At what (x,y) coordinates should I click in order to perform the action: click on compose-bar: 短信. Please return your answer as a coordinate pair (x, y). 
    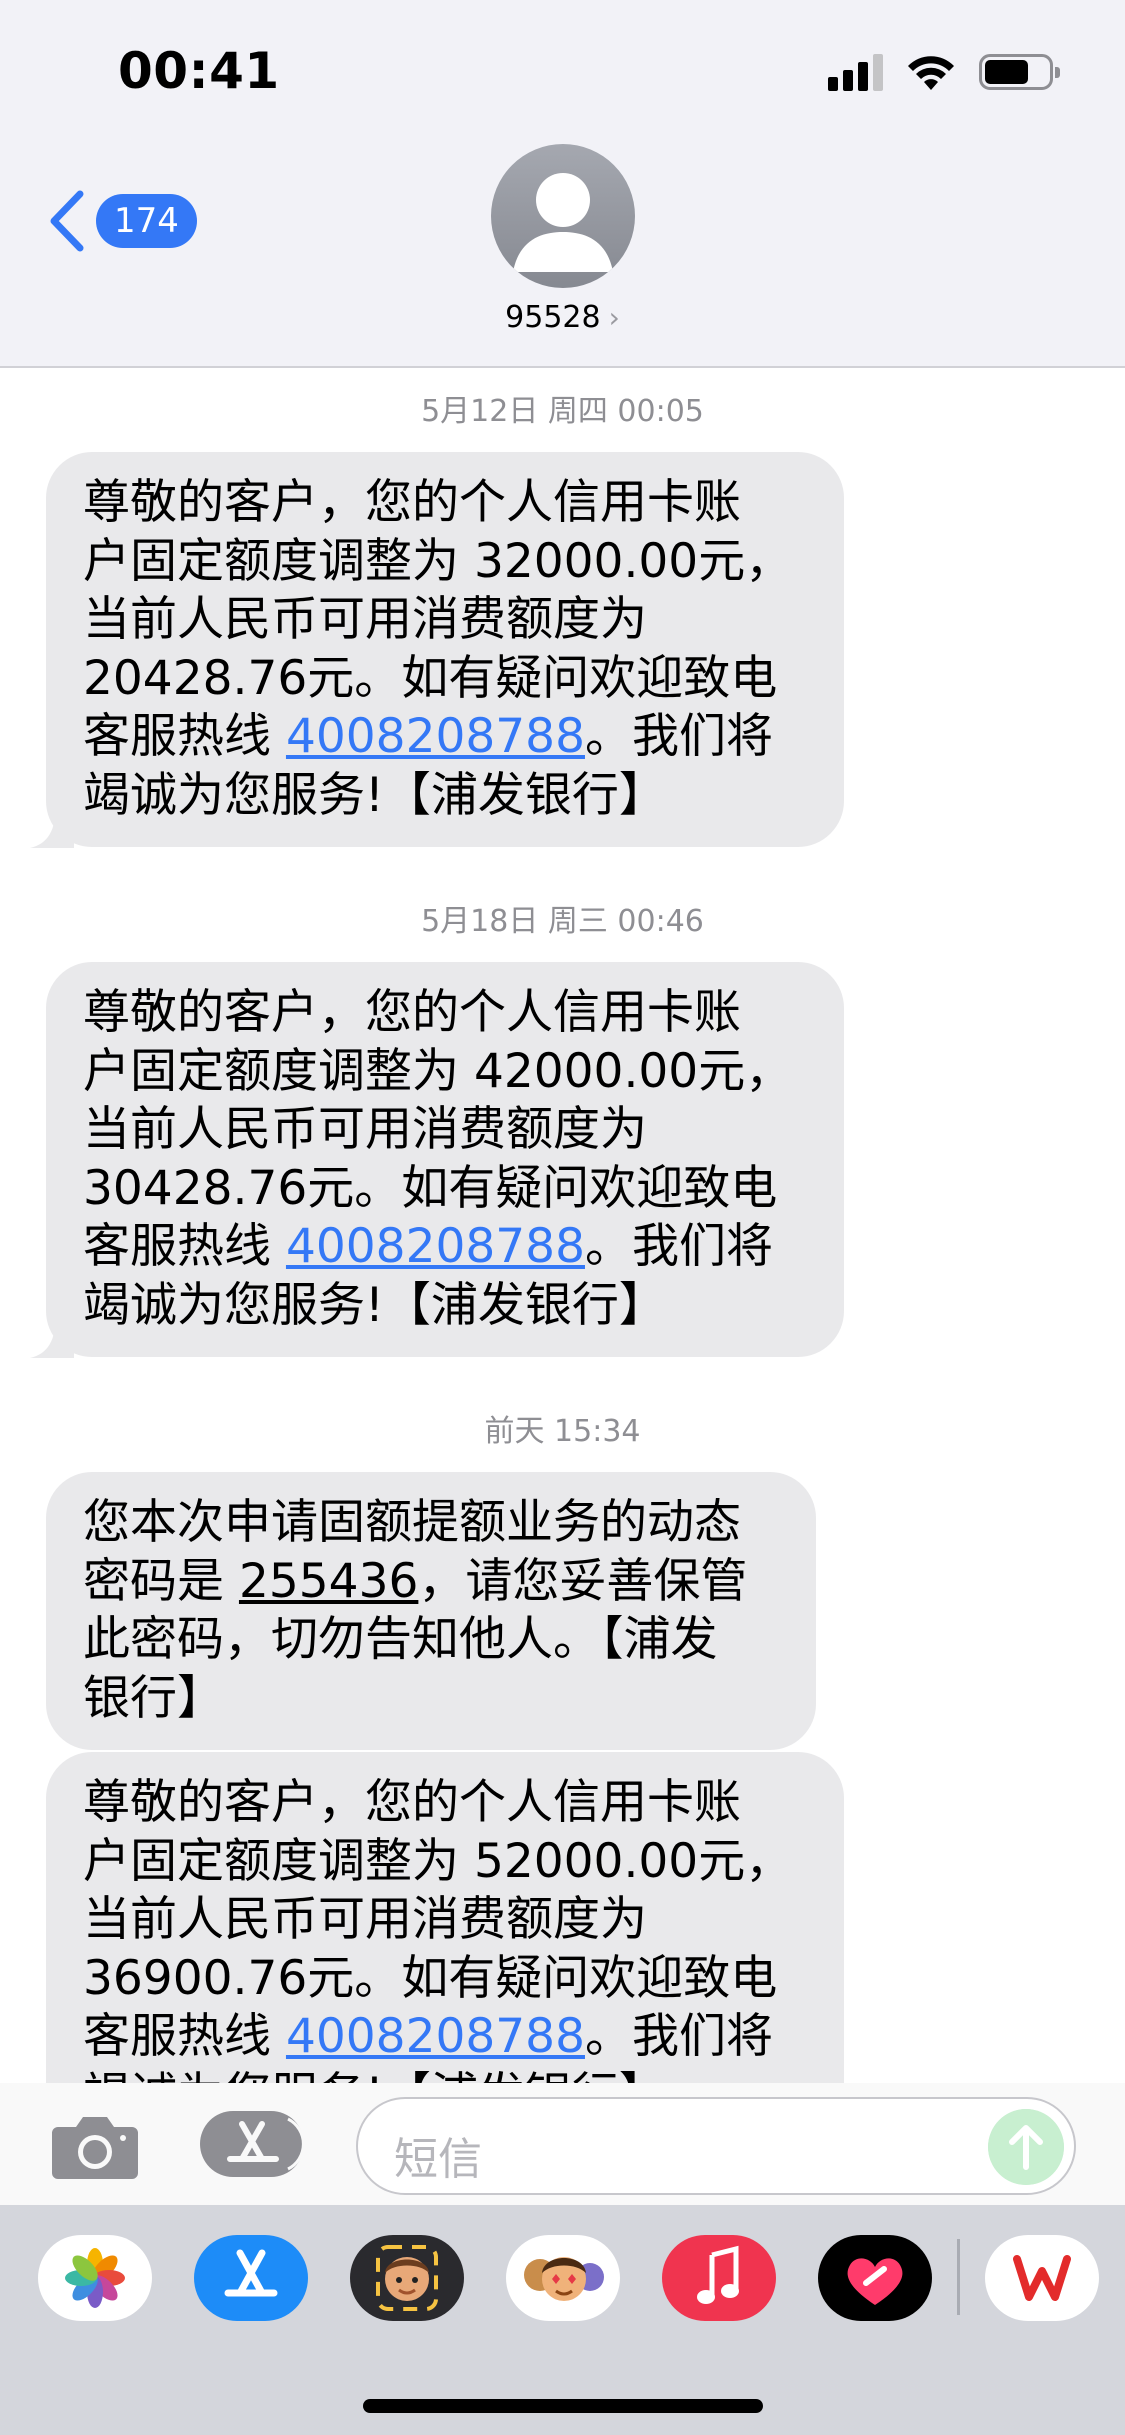
    Looking at the image, I should click on (562, 2144).